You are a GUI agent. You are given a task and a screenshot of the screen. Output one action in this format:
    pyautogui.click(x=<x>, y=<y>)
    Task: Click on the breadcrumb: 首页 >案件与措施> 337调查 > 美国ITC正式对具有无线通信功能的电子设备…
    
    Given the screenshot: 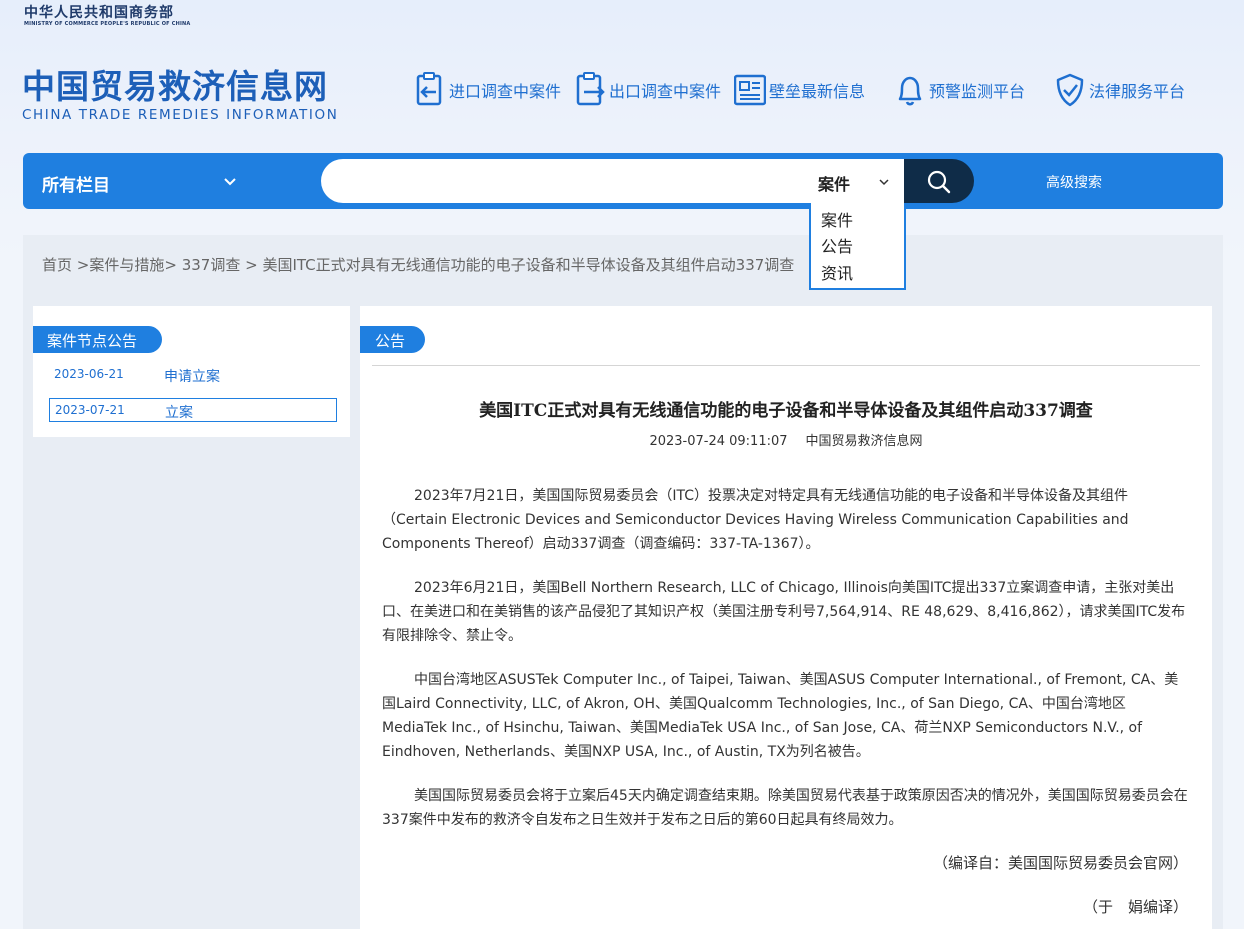 What is the action you would take?
    pyautogui.click(x=418, y=264)
    